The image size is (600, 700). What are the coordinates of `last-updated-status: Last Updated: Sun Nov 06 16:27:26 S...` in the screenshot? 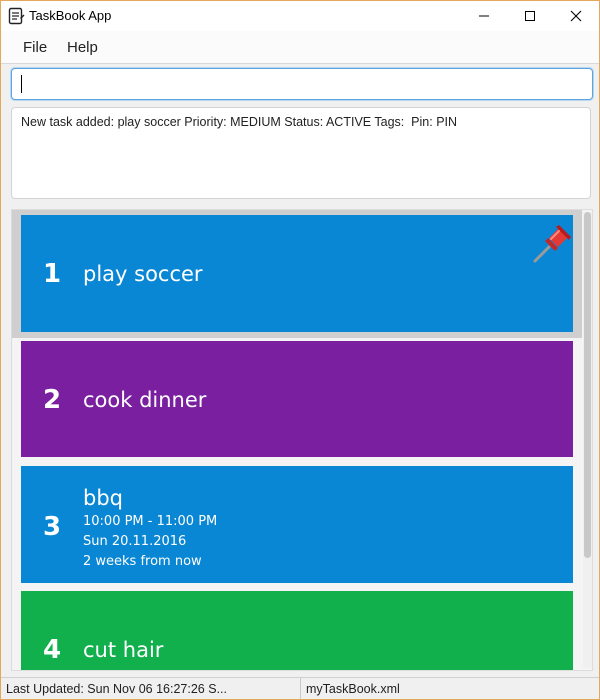 It's located at (151, 688).